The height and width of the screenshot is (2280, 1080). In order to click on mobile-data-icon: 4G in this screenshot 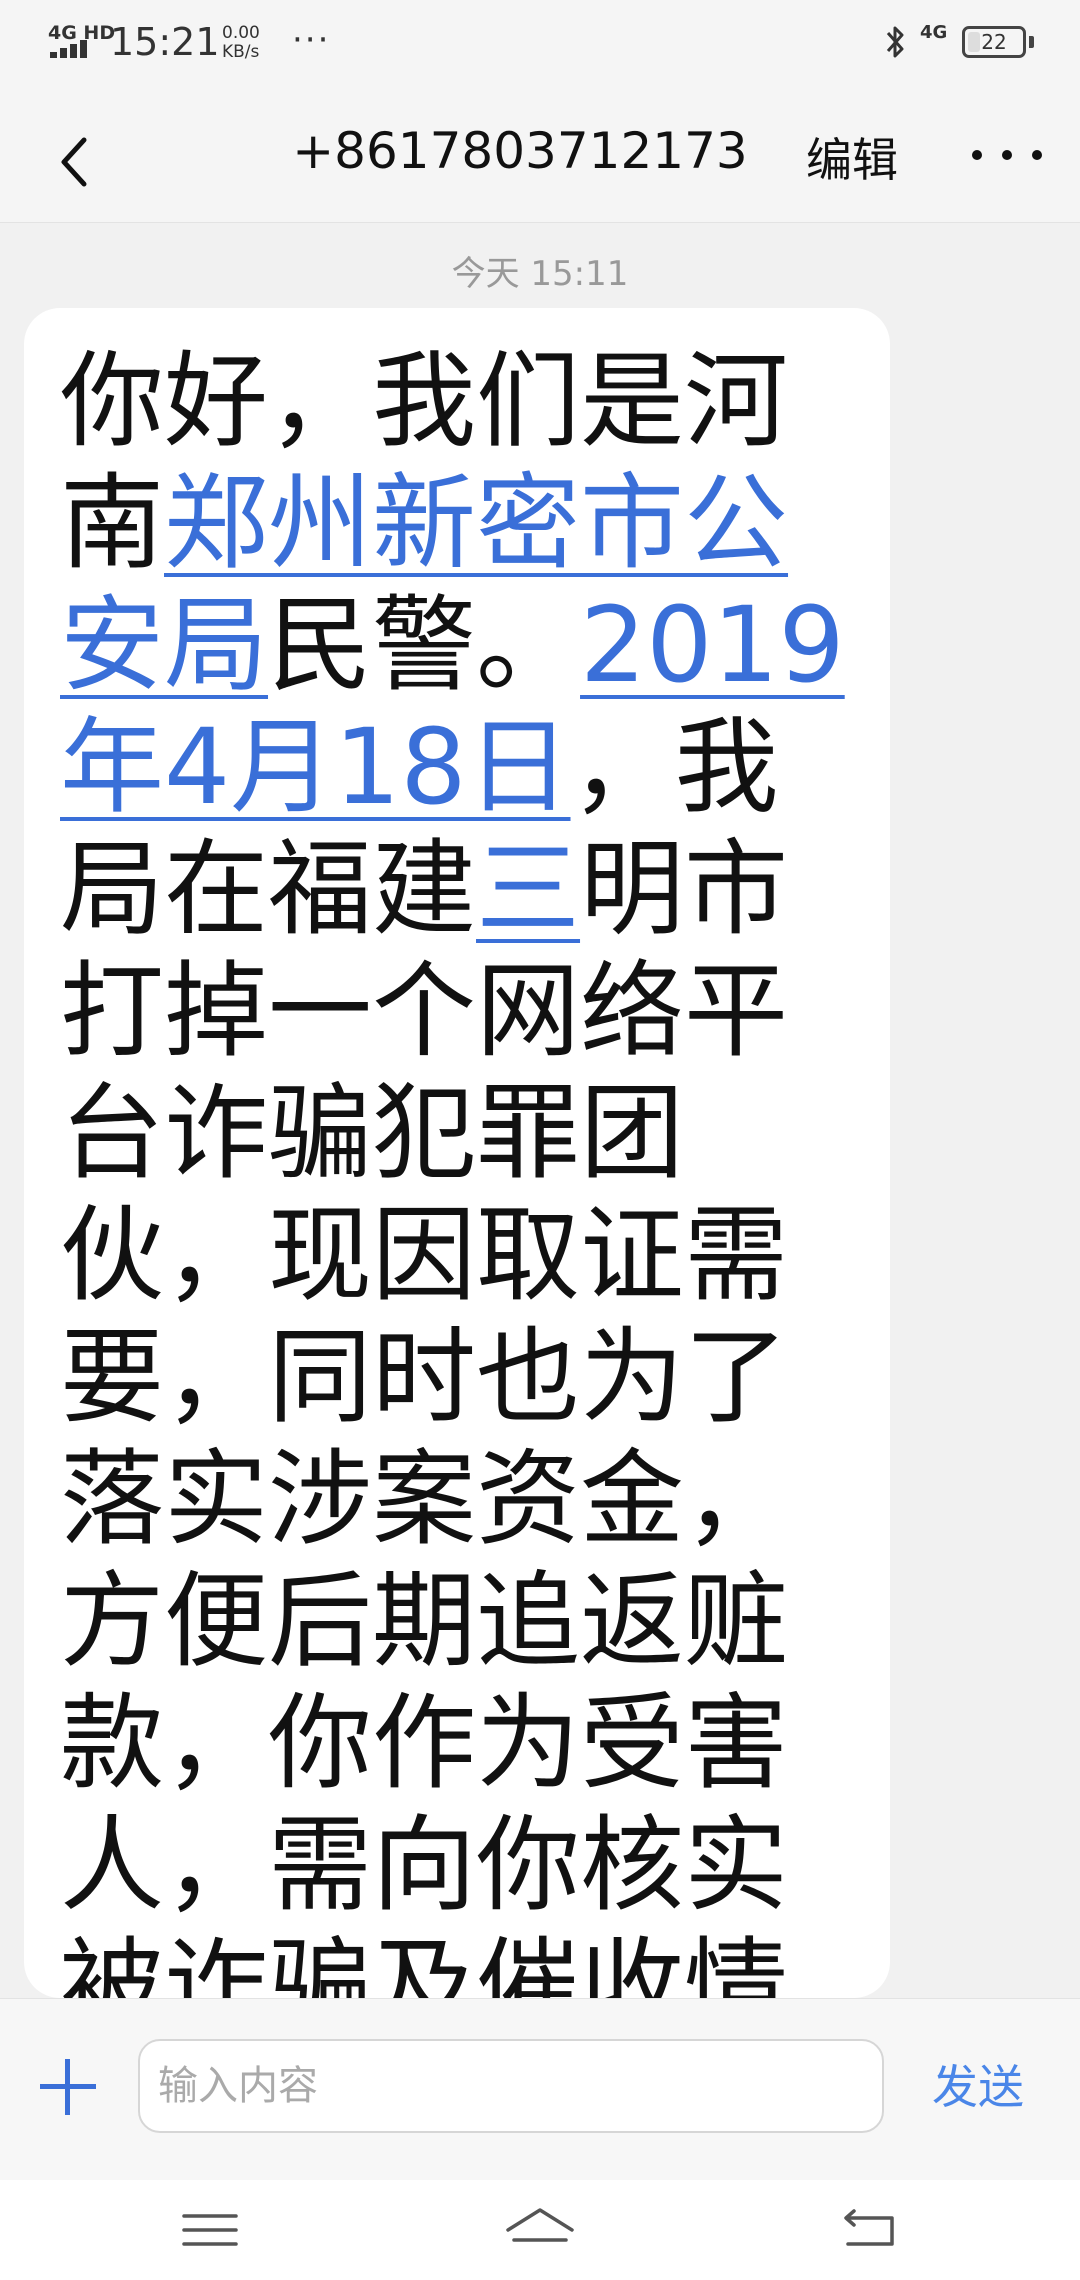, I will do `click(934, 32)`.